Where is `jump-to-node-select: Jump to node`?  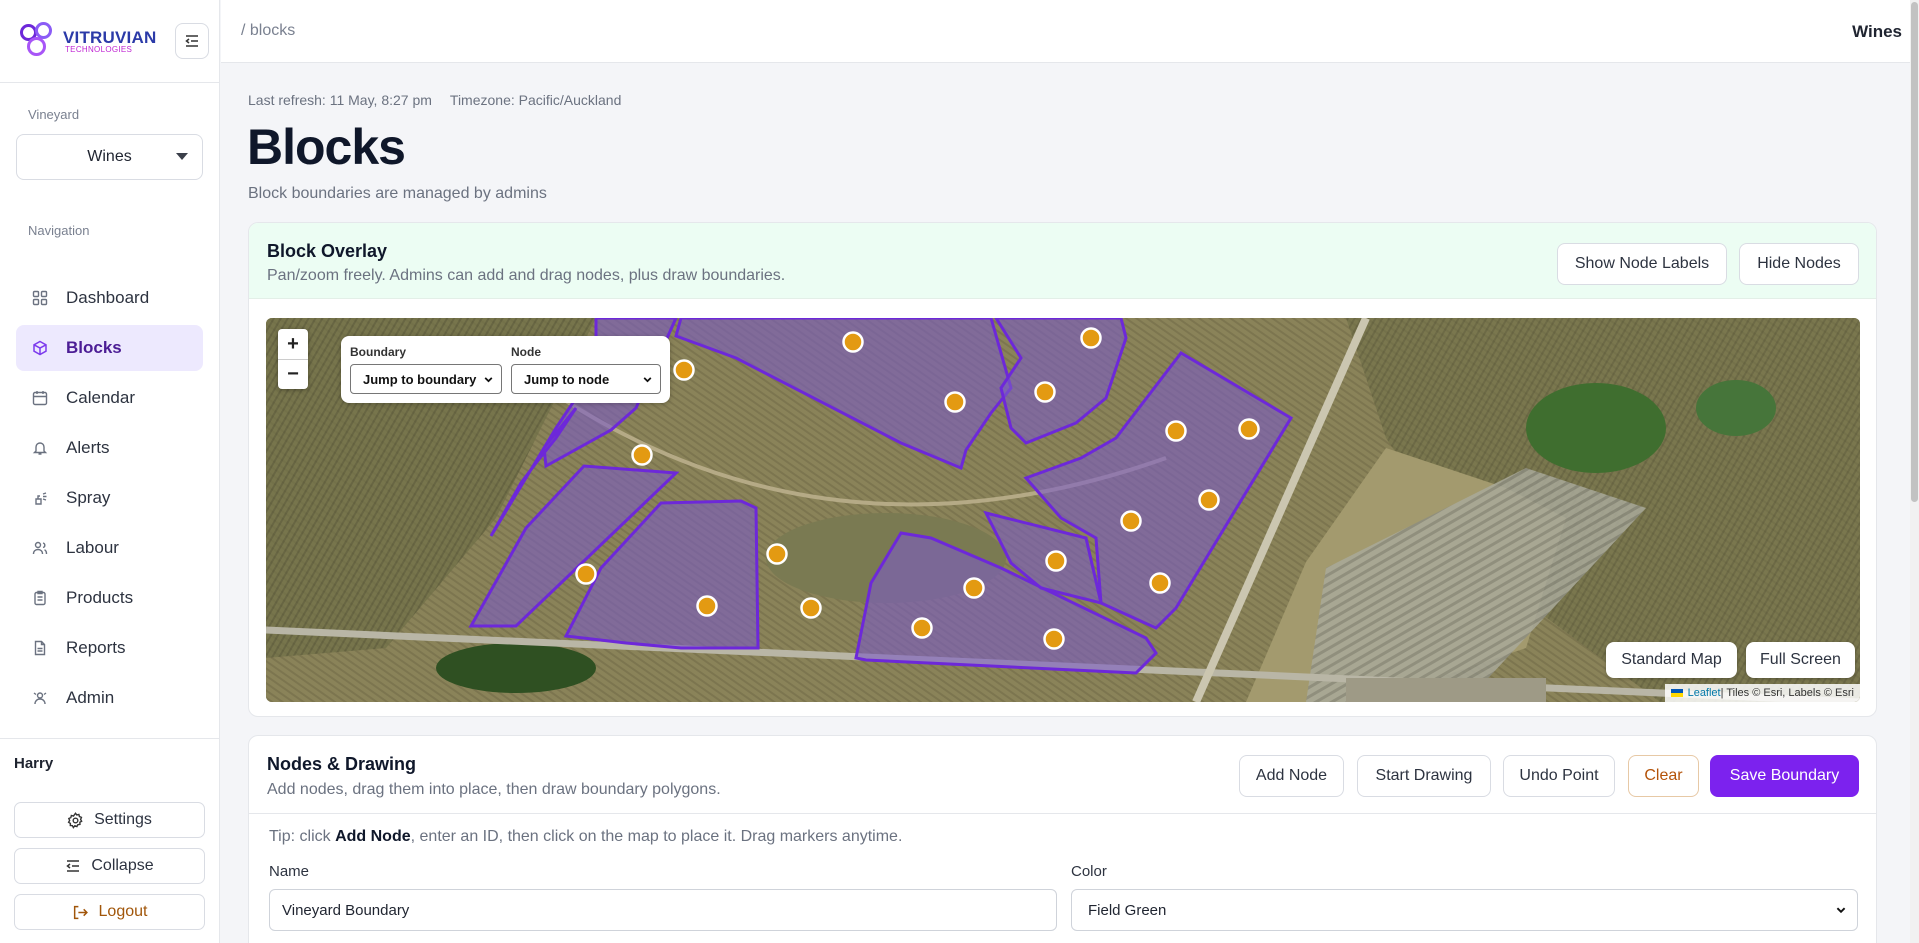 jump-to-node-select: Jump to node is located at coordinates (586, 379).